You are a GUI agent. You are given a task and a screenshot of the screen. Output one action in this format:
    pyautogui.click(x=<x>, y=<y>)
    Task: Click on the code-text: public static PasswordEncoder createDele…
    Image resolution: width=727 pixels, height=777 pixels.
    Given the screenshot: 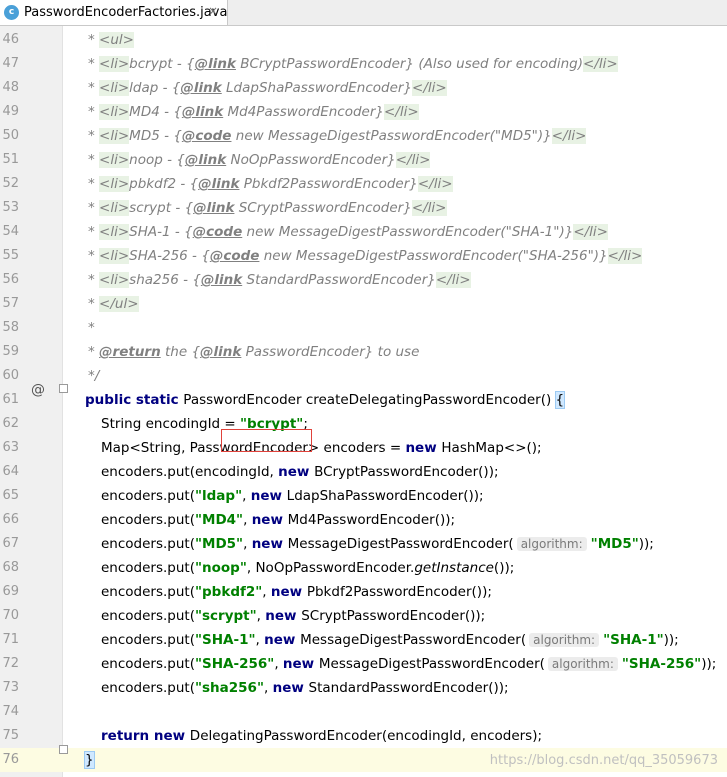 What is the action you would take?
    pyautogui.click(x=325, y=400)
    